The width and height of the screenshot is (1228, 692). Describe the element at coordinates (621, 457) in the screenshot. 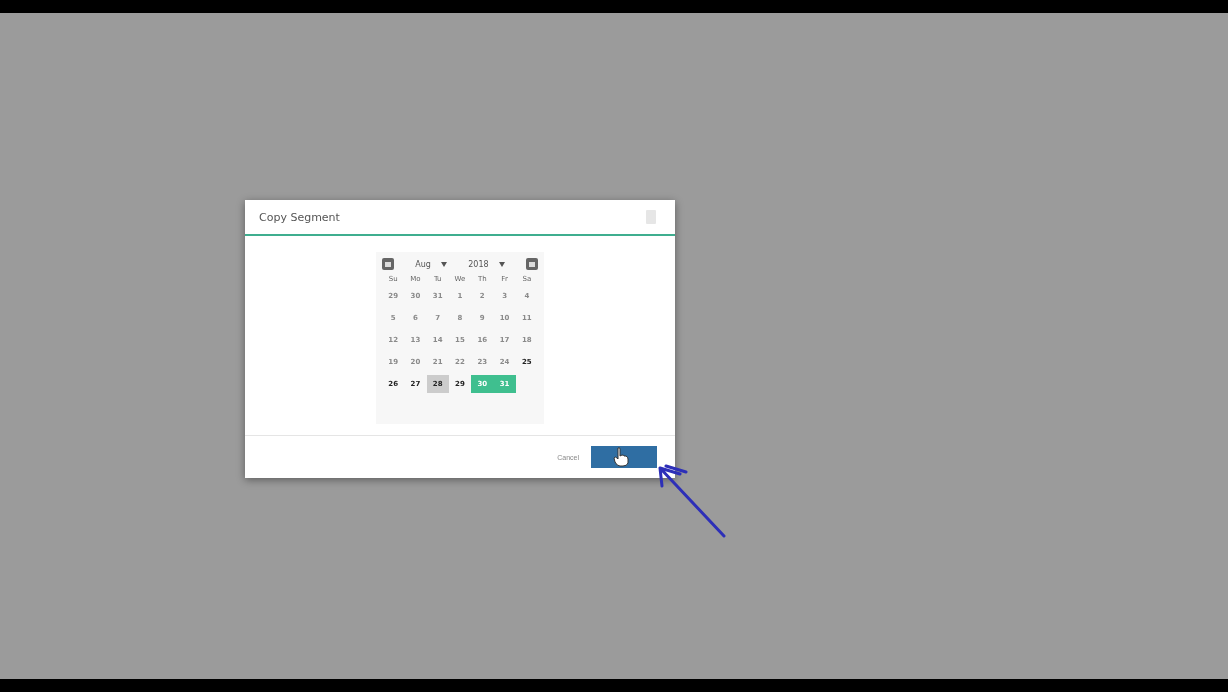

I see `hand-cursor-icon` at that location.